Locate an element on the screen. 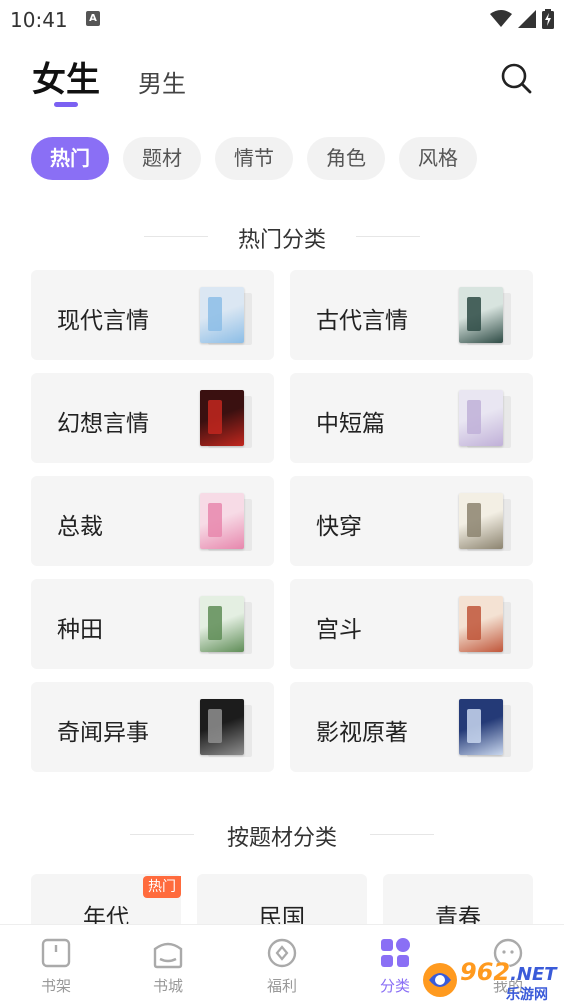 This screenshot has width=564, height=1004. category-label: 现代言情 is located at coordinates (103, 321).